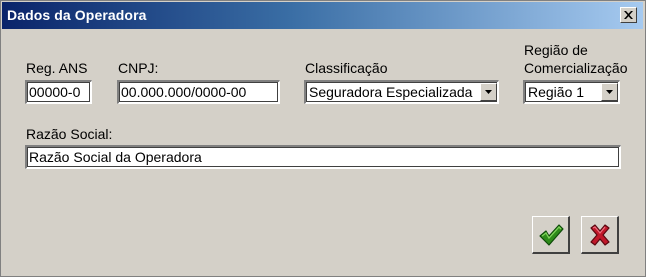 Image resolution: width=646 pixels, height=277 pixels. What do you see at coordinates (57, 68) in the screenshot?
I see `reg-ans-label: Reg. ANS` at bounding box center [57, 68].